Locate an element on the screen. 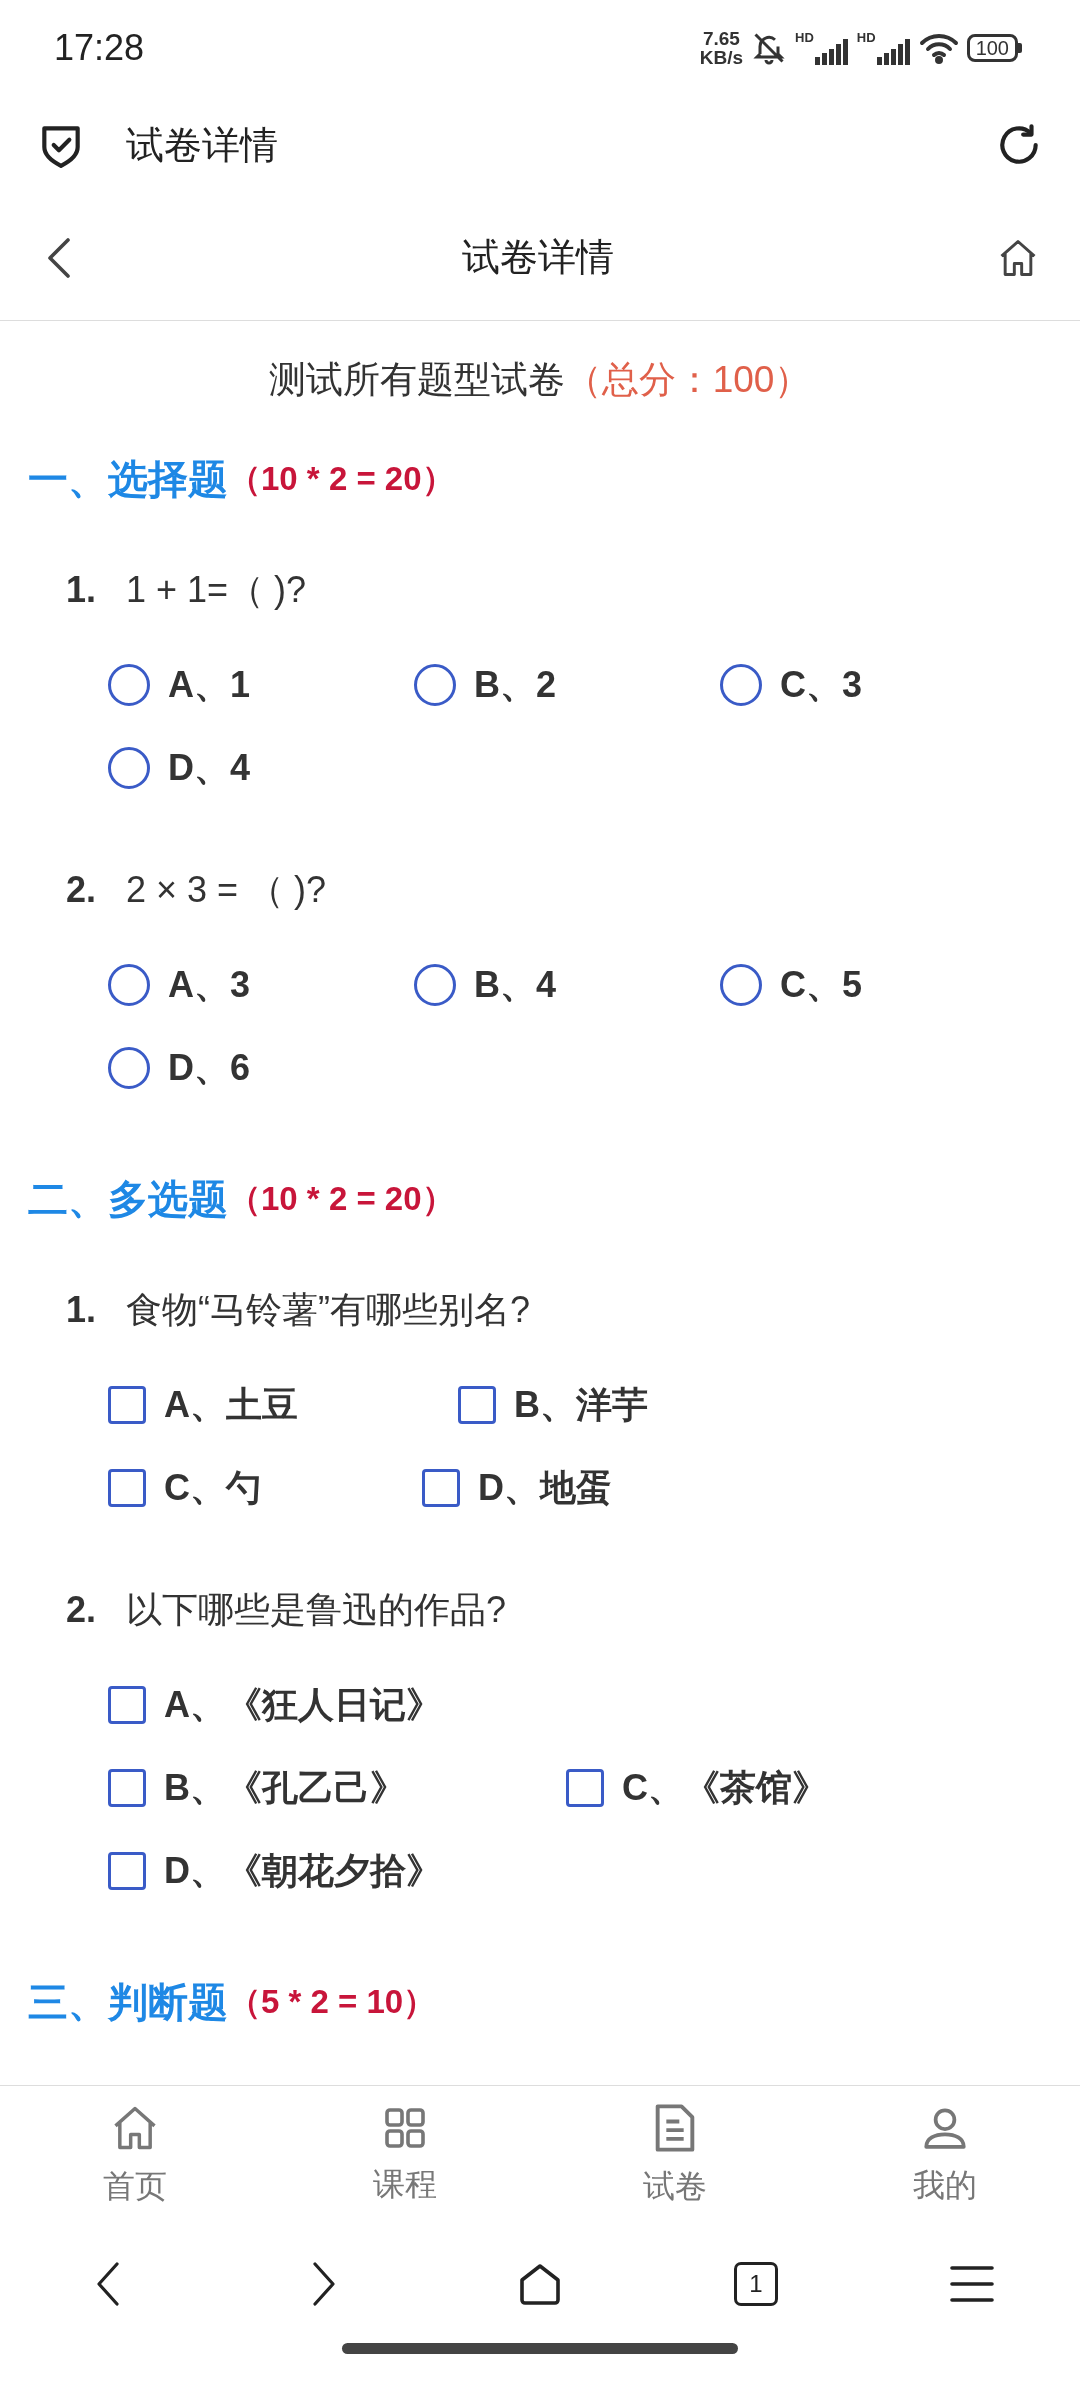  tab-bar-item: 课程 is located at coordinates (405, 2155).